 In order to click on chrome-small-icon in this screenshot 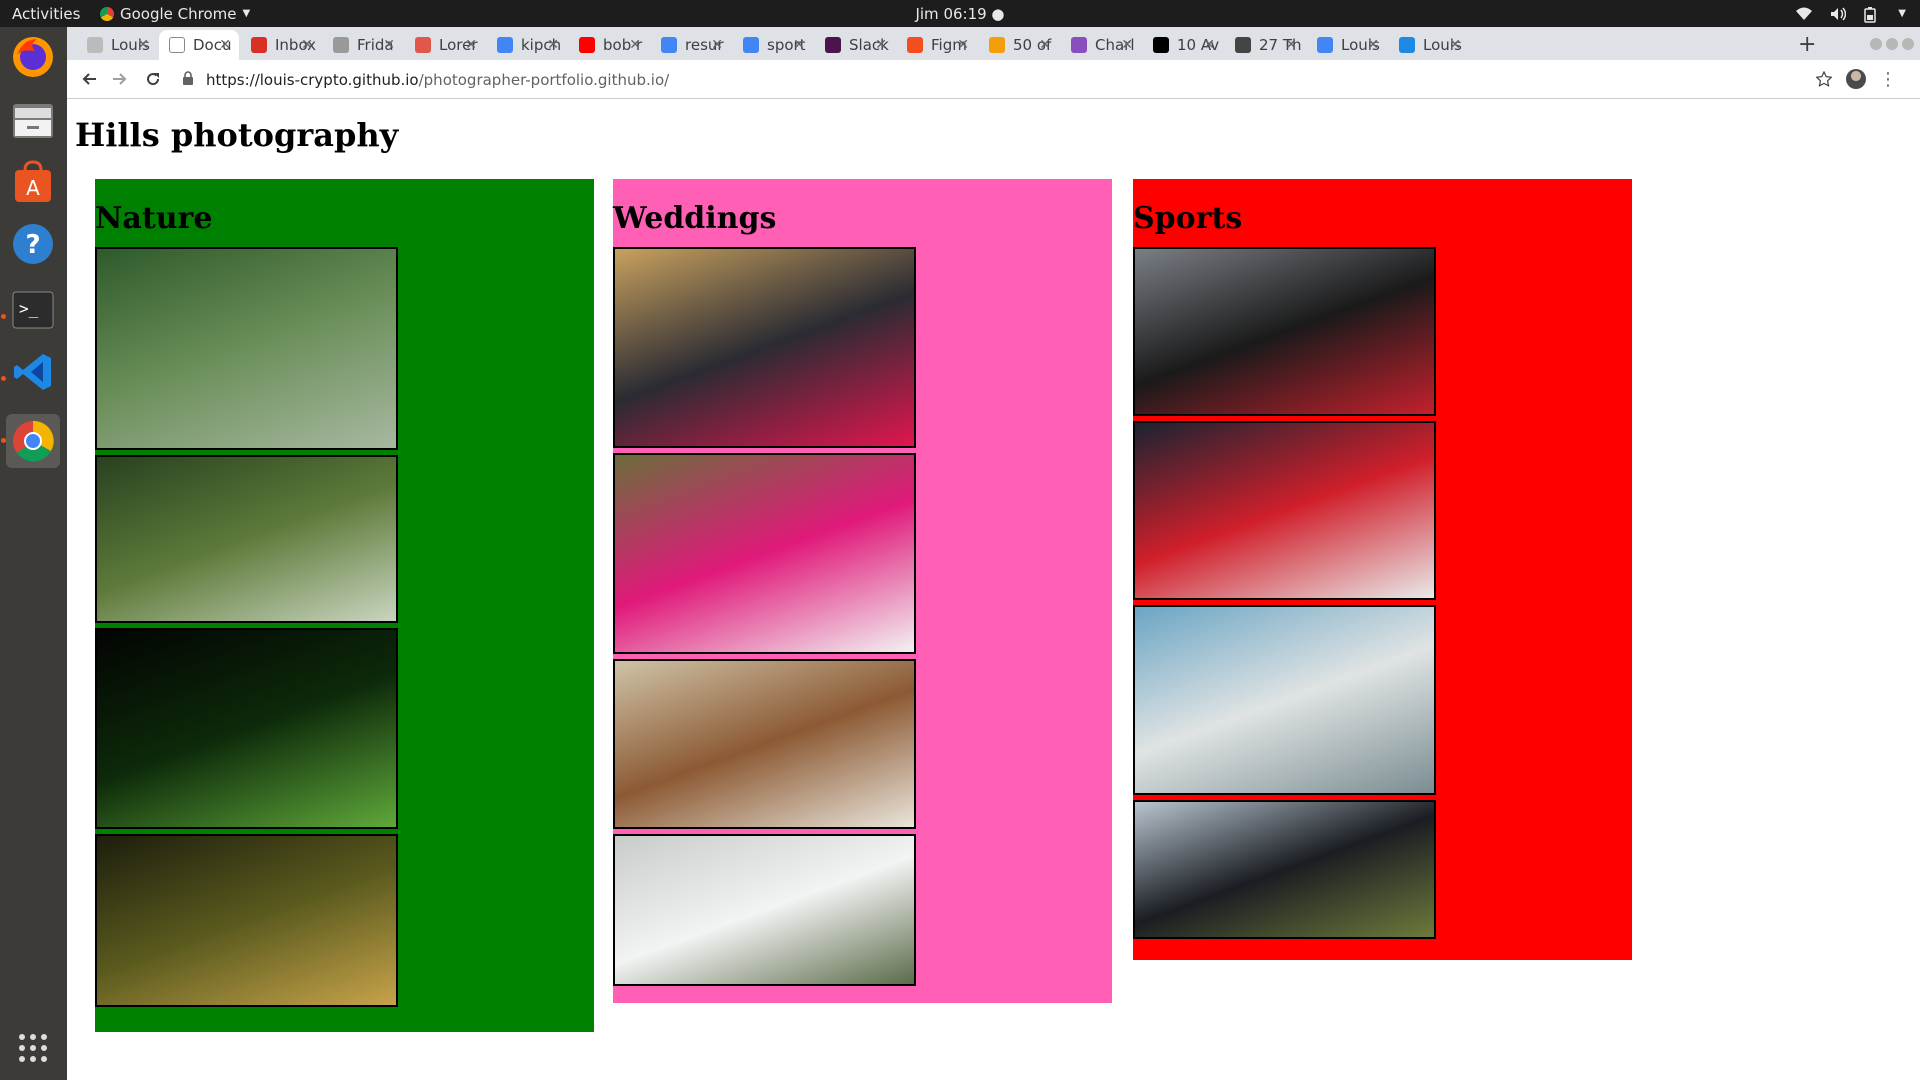, I will do `click(107, 13)`.